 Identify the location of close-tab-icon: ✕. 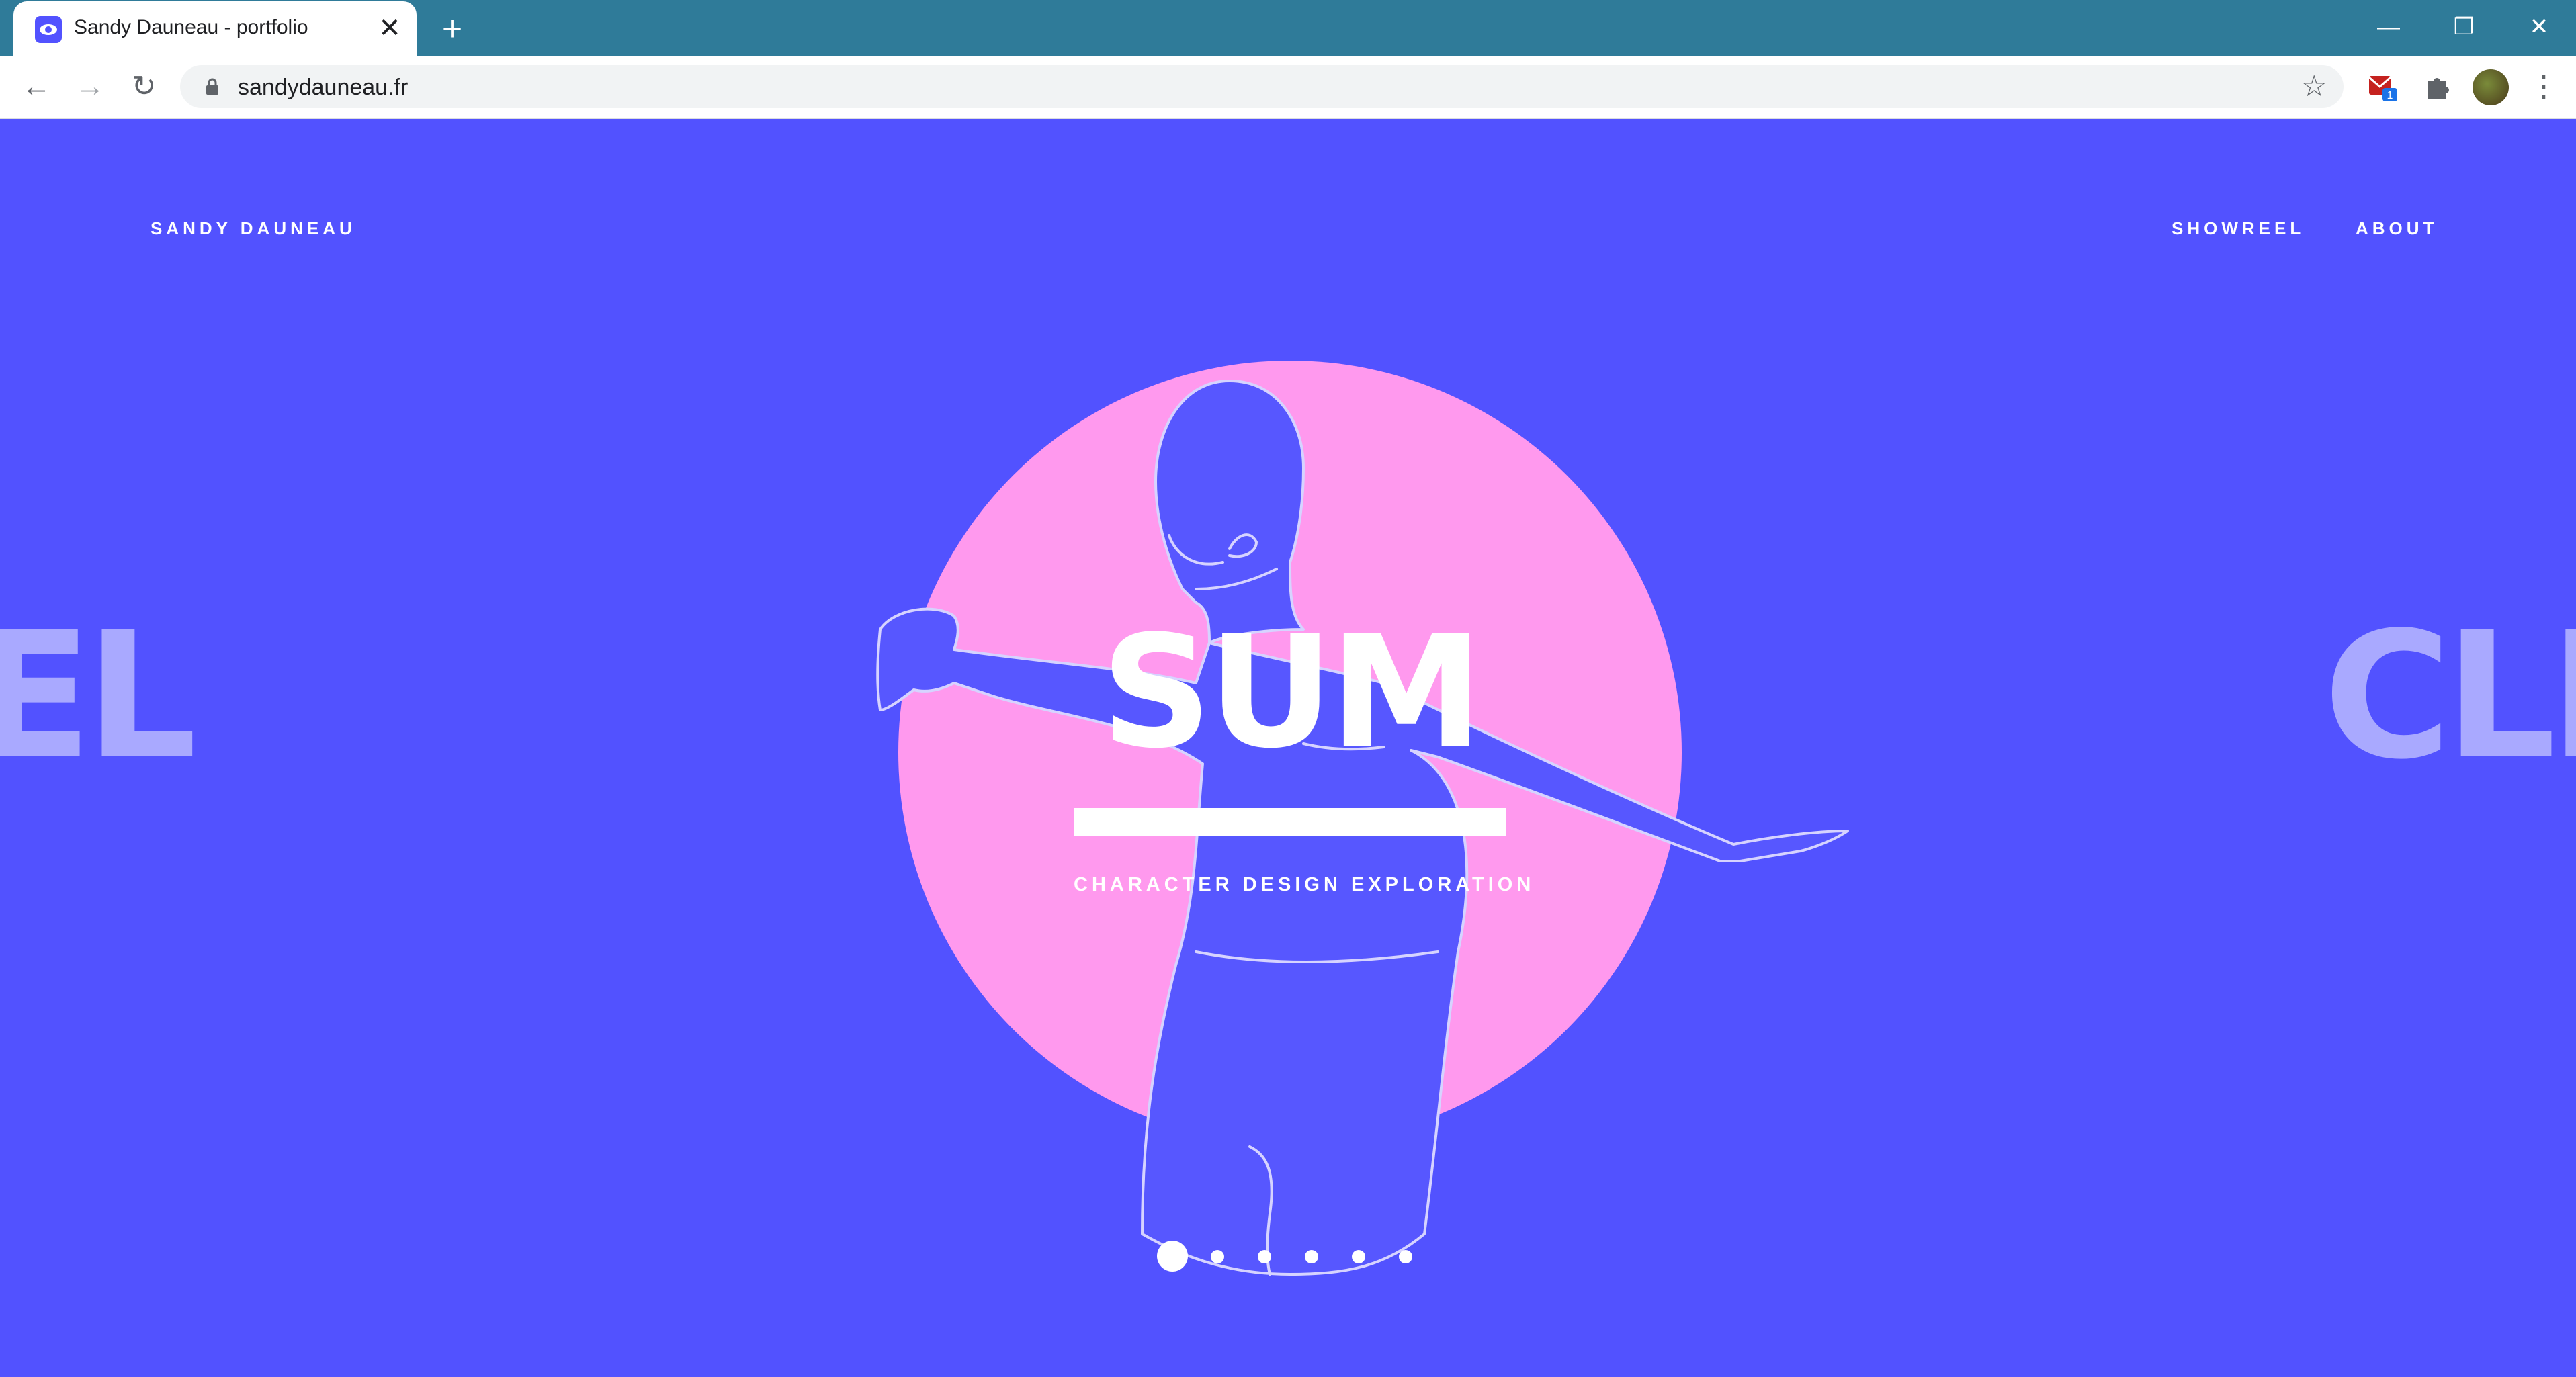
(389, 28).